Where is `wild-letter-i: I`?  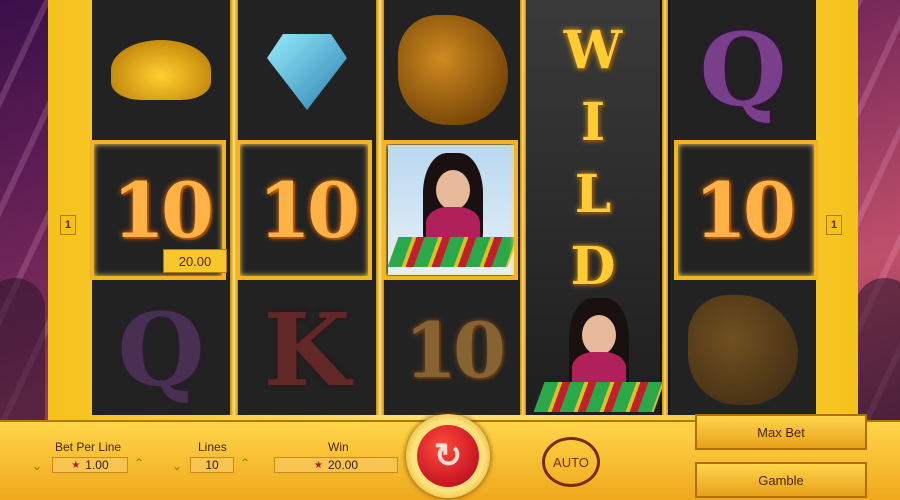 wild-letter-i: I is located at coordinates (593, 122).